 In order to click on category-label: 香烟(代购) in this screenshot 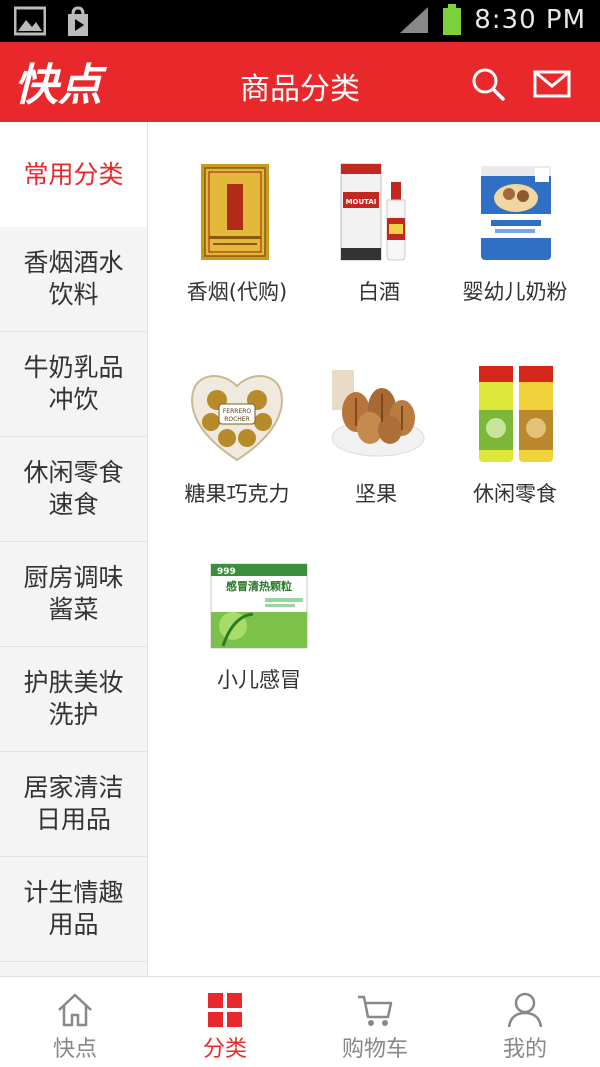, I will do `click(237, 292)`.